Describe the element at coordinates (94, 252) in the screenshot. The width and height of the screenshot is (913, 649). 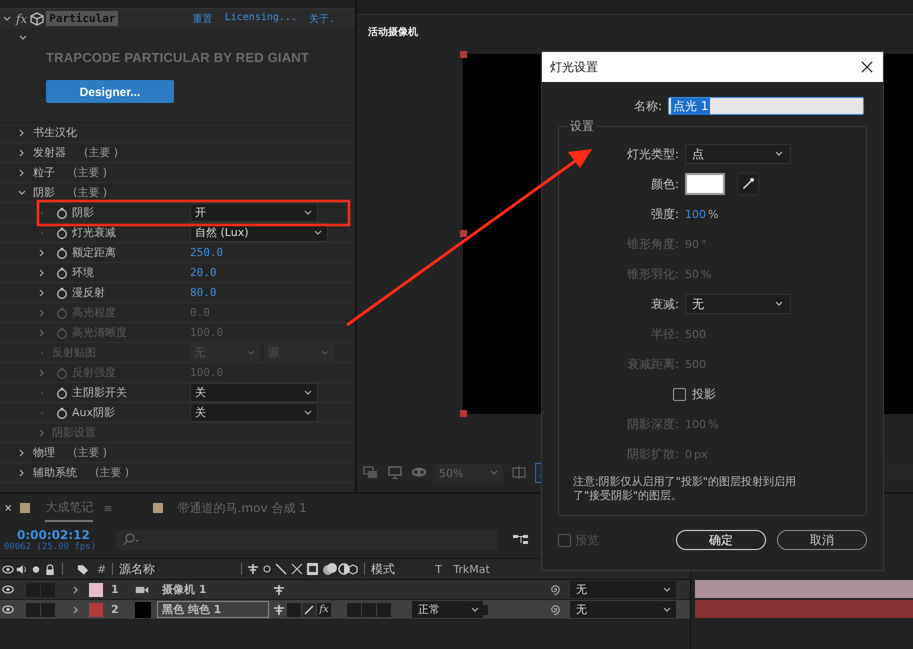
I see `param-label: 额定距离` at that location.